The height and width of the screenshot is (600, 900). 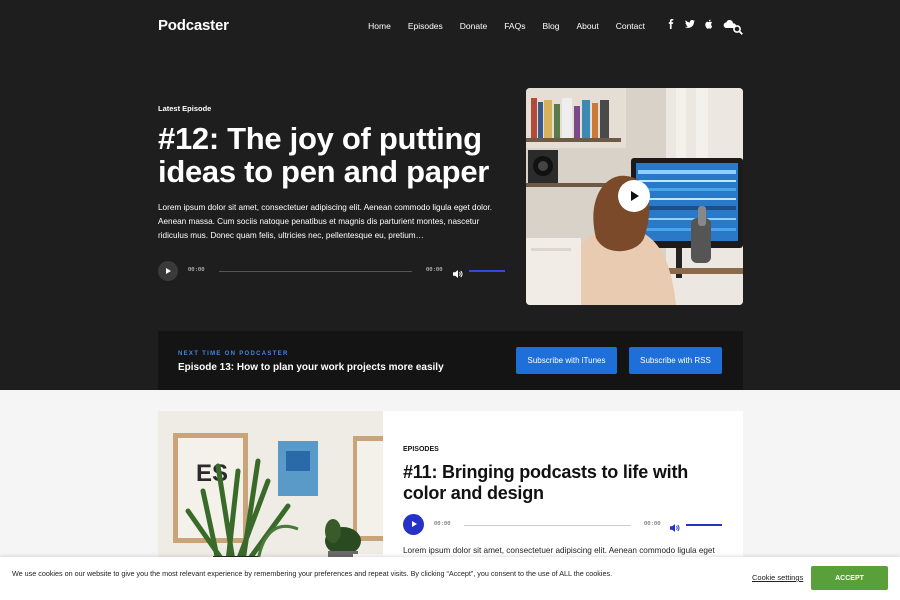 I want to click on episode-video-thumbnail, so click(x=634, y=196).